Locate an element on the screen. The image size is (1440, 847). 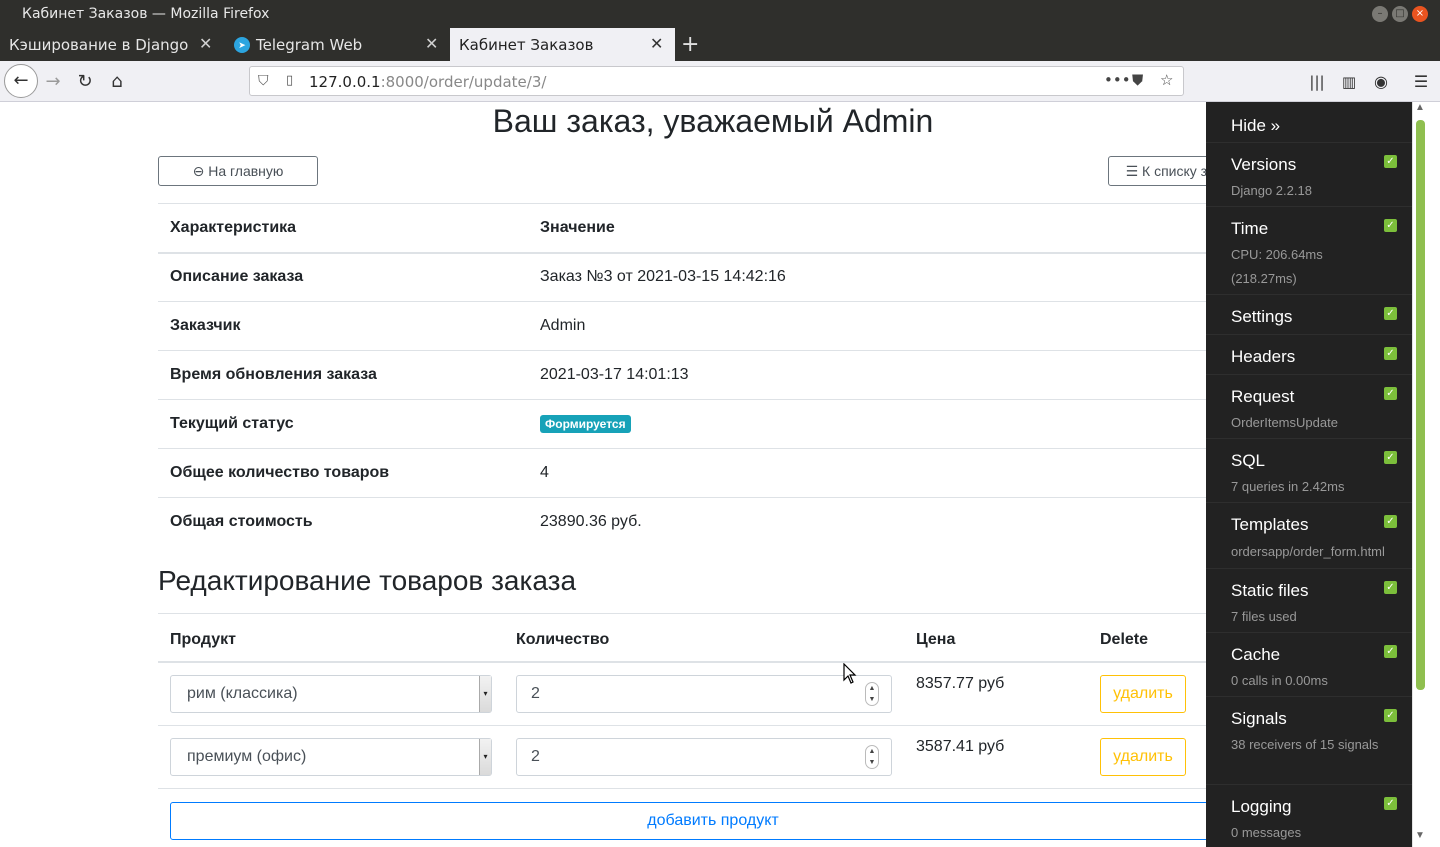
scroll-thumb is located at coordinates (1420, 405).